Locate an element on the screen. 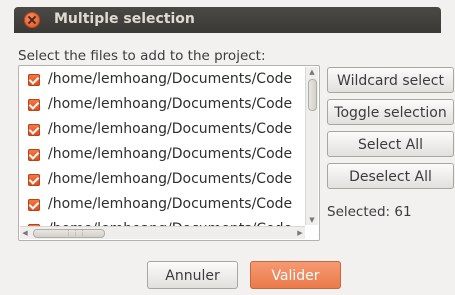  horizontal-scrollbar: ◀ ⋮⋮⋮ ▶ is located at coordinates (162, 232).